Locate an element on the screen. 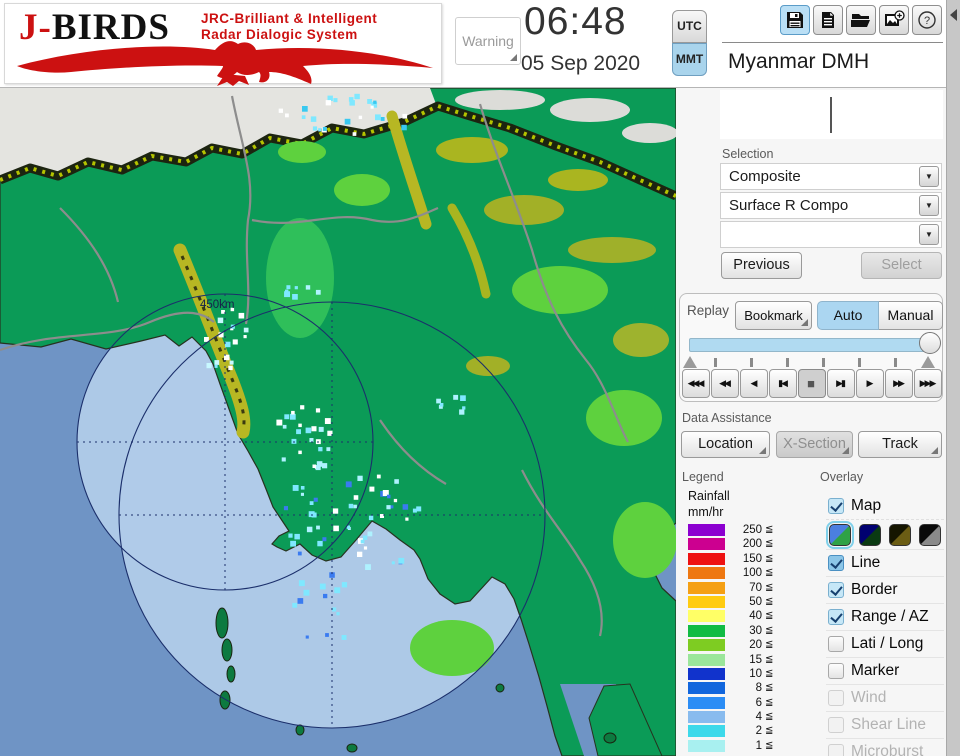  overlay-row-border: Border is located at coordinates (885, 589).